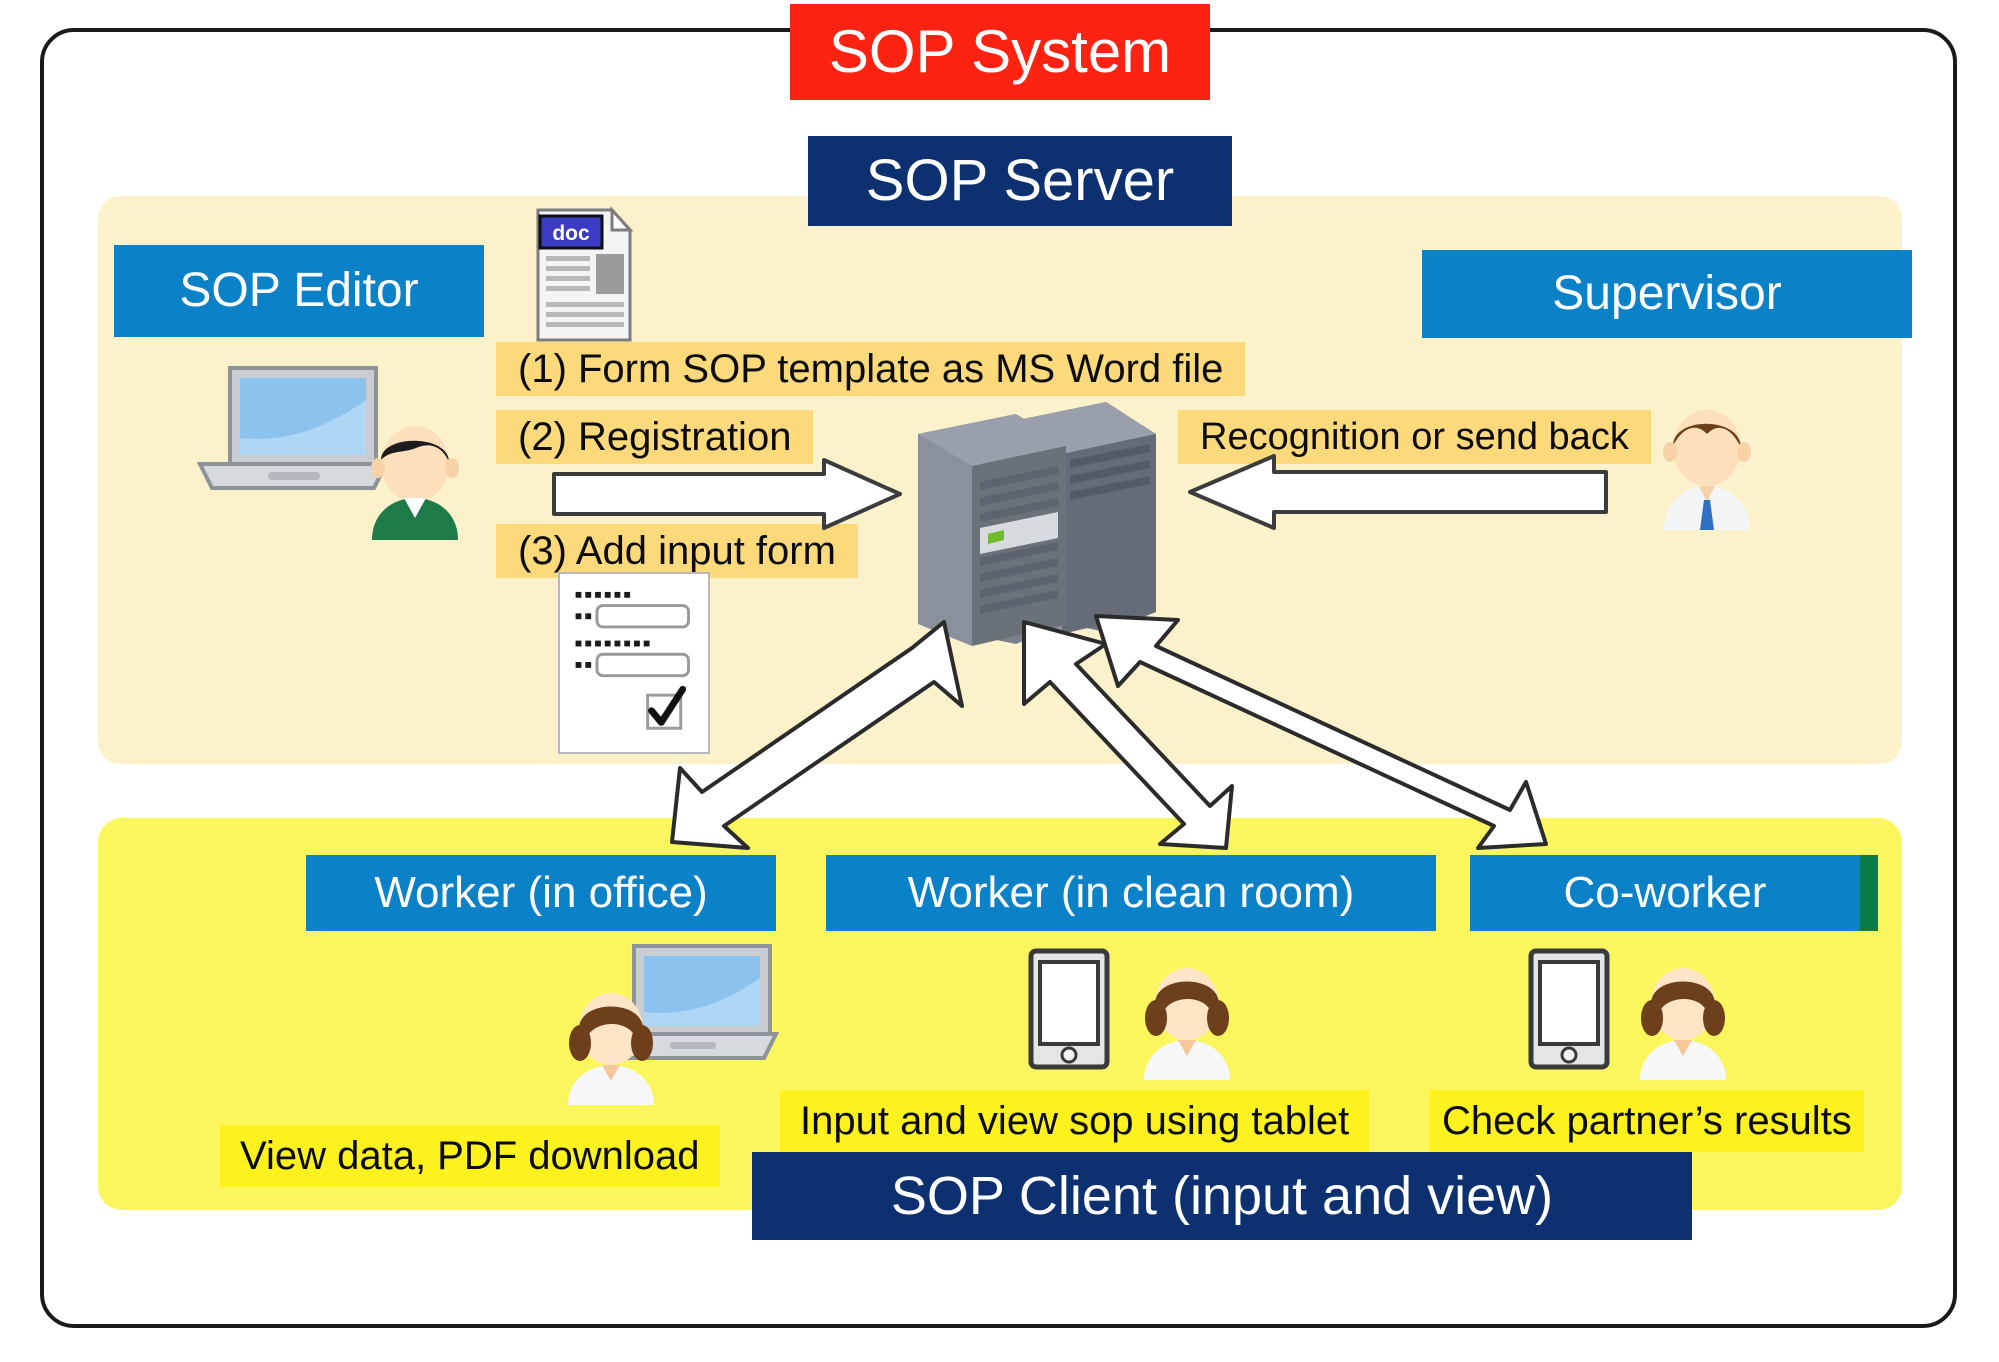  What do you see at coordinates (611, 1045) in the screenshot?
I see `avatar-worker-office` at bounding box center [611, 1045].